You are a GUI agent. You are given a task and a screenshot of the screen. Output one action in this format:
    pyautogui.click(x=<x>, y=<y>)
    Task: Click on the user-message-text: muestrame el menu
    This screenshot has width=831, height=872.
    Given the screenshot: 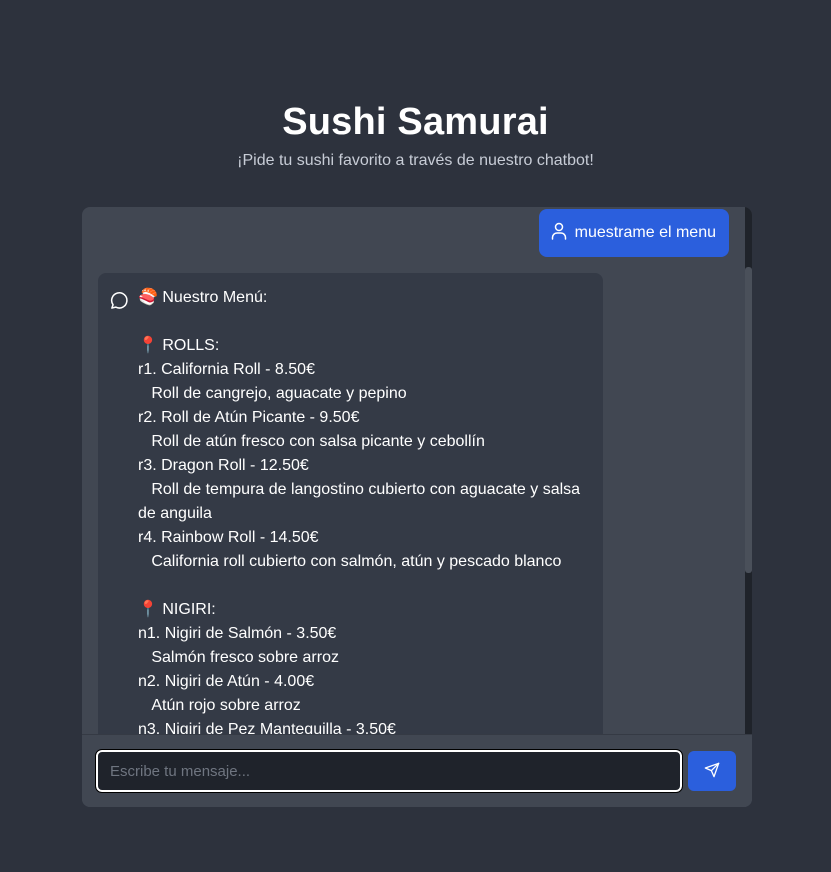 What is the action you would take?
    pyautogui.click(x=645, y=232)
    